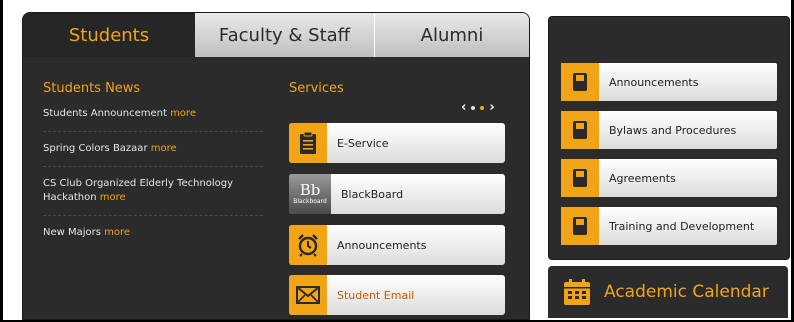 This screenshot has width=794, height=322. Describe the element at coordinates (372, 194) in the screenshot. I see `service-label: BlackBoard` at that location.